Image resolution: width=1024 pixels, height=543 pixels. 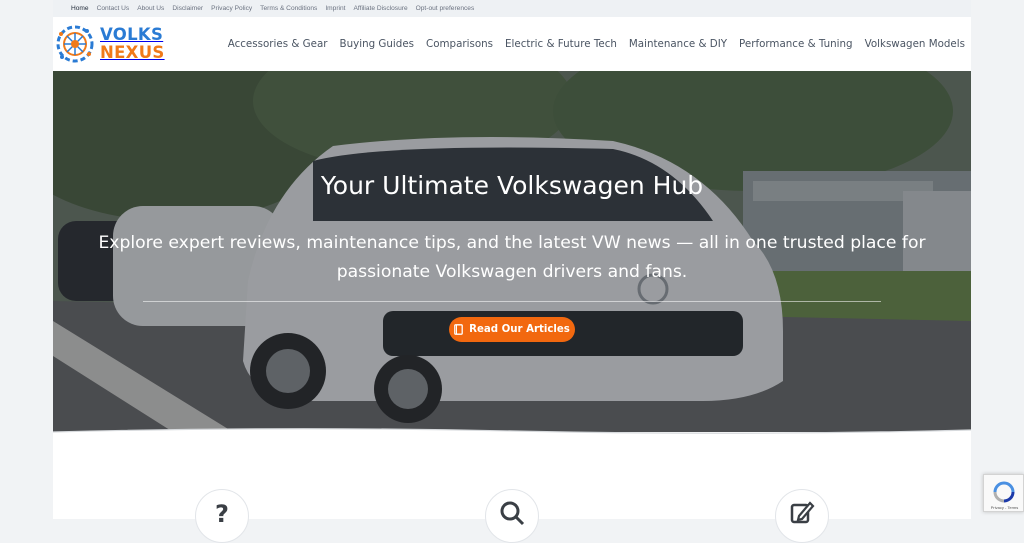 What do you see at coordinates (678, 44) in the screenshot?
I see `nav-item-maintenance: Maintenance & DIY` at bounding box center [678, 44].